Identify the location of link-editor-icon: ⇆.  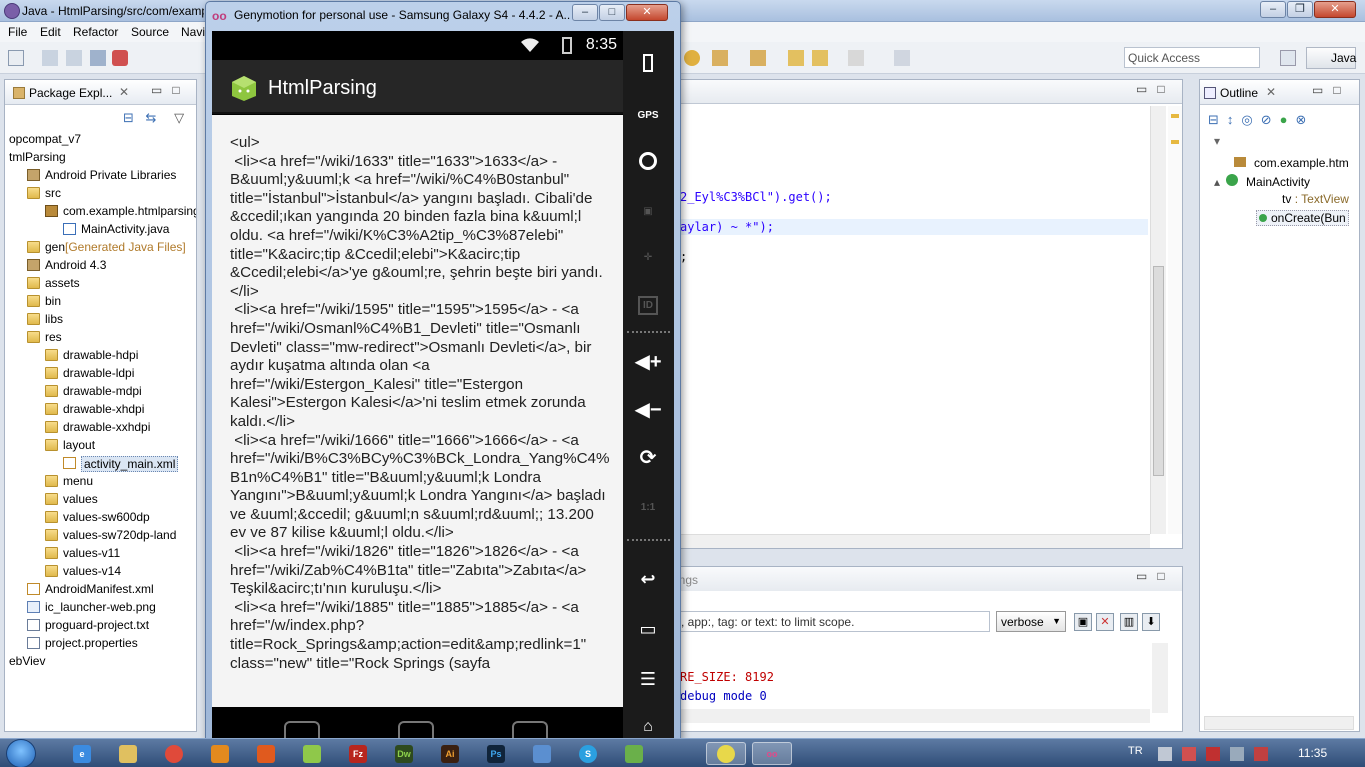
(151, 117).